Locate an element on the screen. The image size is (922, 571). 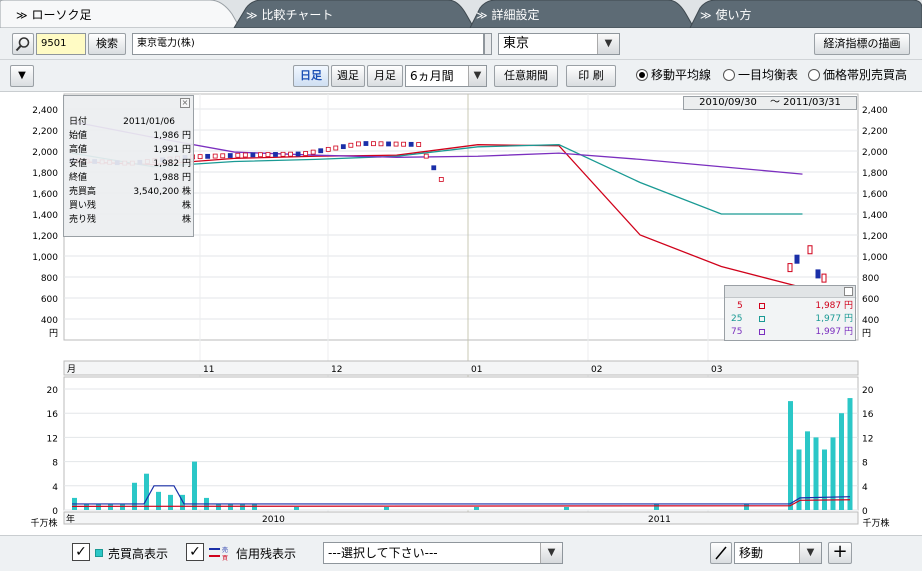
info-key: 始値 is located at coordinates (78, 136).